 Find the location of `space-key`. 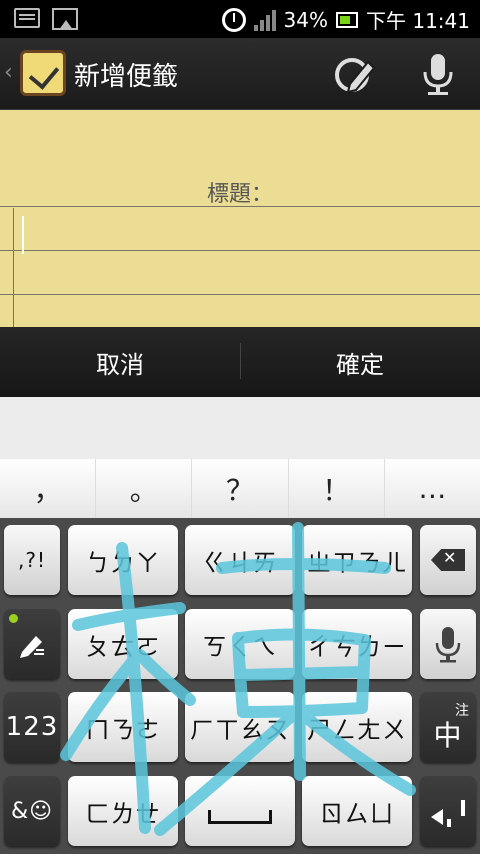

space-key is located at coordinates (240, 811).